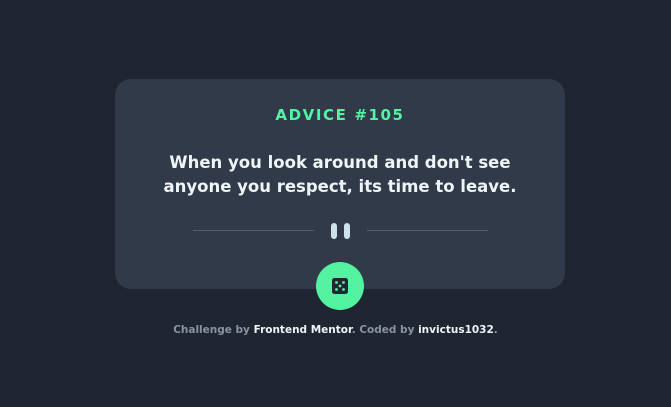 This screenshot has width=671, height=407. What do you see at coordinates (495, 330) in the screenshot?
I see `attribution-suffix: .` at bounding box center [495, 330].